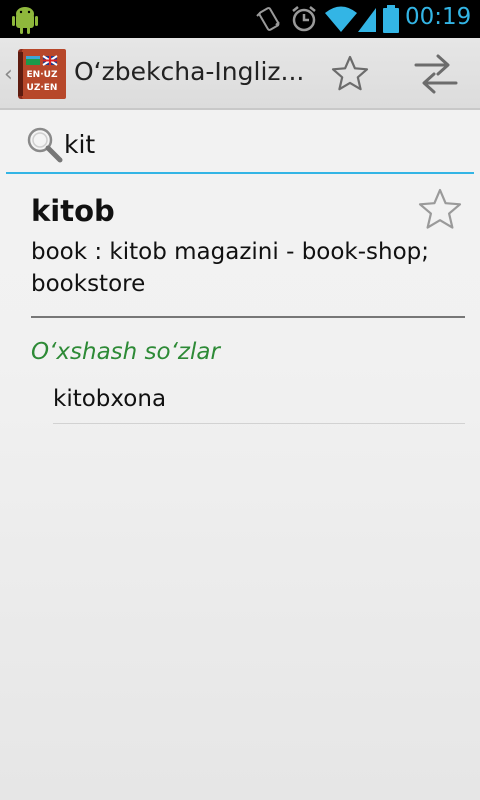 The height and width of the screenshot is (800, 480). I want to click on up-caret-icon: ‹, so click(8, 74).